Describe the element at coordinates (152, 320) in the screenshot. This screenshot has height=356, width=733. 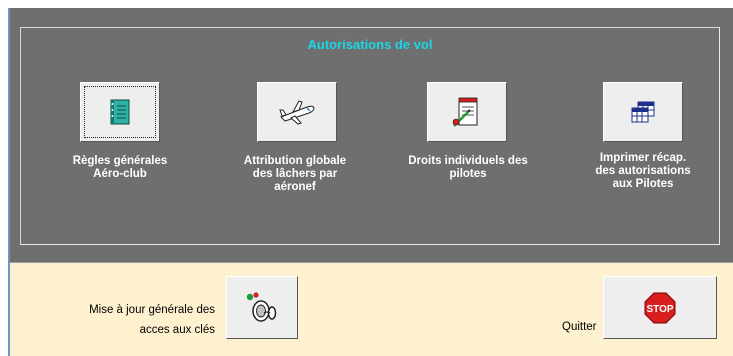
I see `key-update-label: Mise à jour générale des acces aux clés` at that location.